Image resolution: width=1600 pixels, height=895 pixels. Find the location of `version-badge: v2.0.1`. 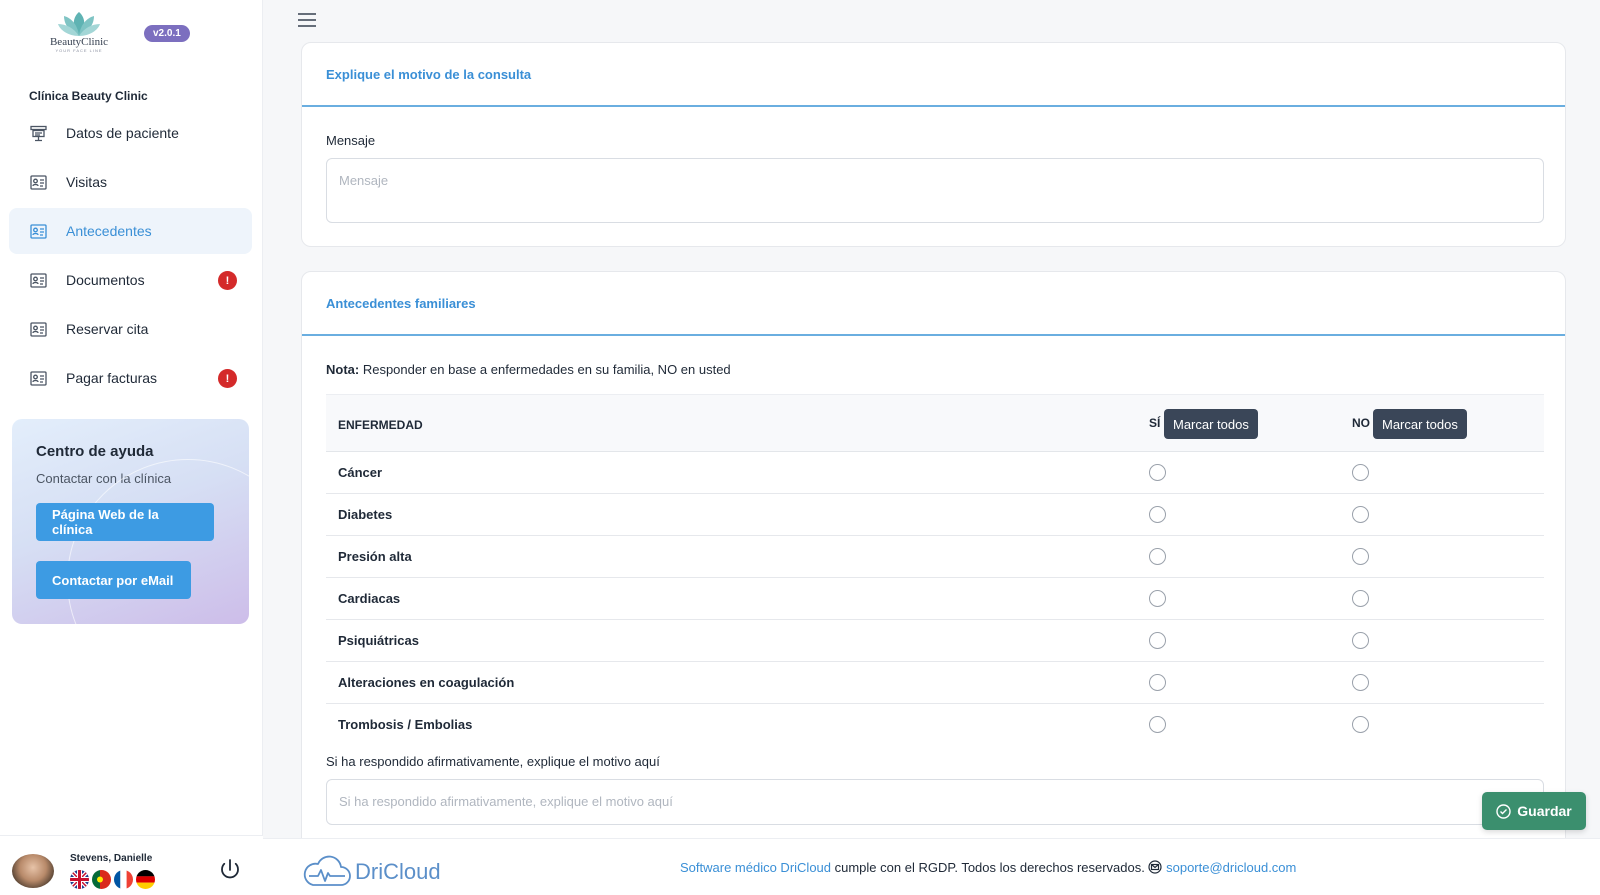

version-badge: v2.0.1 is located at coordinates (167, 33).